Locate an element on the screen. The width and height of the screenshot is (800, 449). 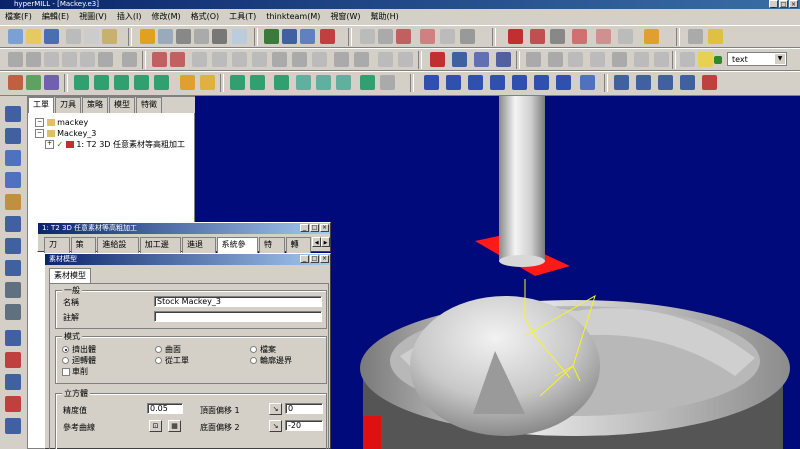
cut-icon is located at coordinates (73, 36).